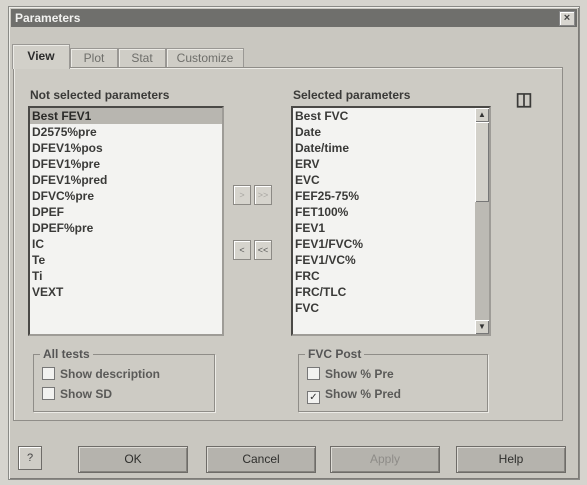  Describe the element at coordinates (263, 250) in the screenshot. I see `remove-all-button: <<` at that location.